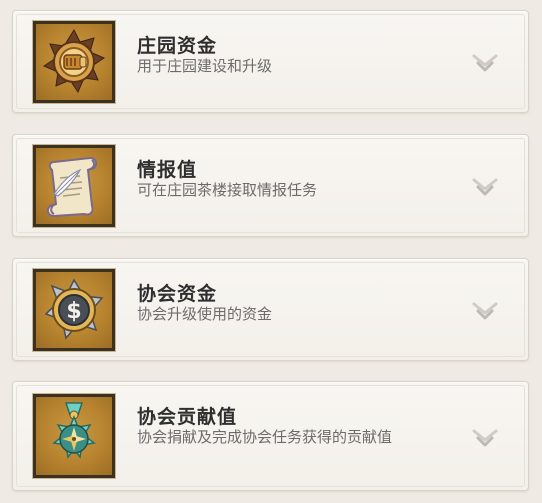 Image resolution: width=542 pixels, height=503 pixels. I want to click on currency-description: 用于庄园建设和升级, so click(205, 66).